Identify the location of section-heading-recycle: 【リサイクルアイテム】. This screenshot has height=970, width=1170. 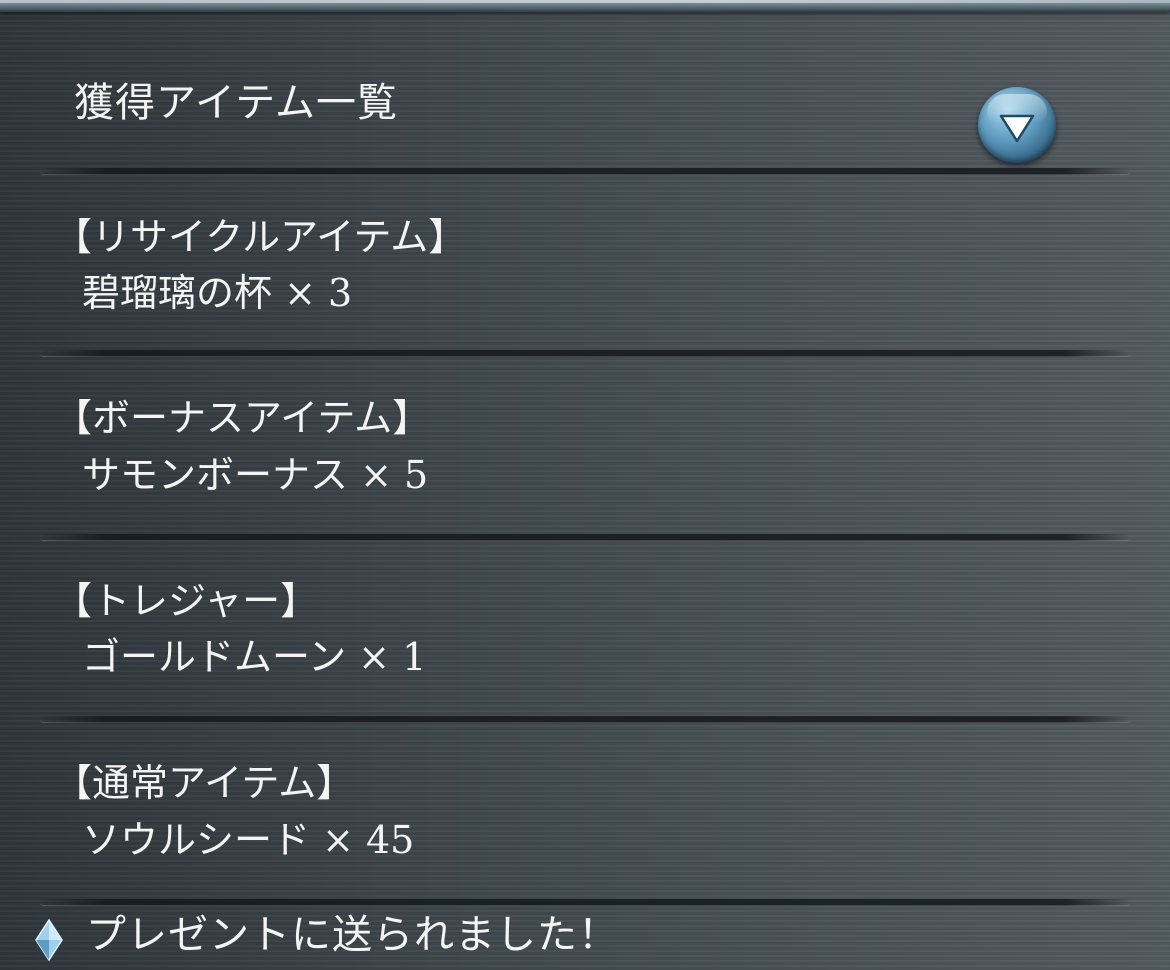
(260, 237).